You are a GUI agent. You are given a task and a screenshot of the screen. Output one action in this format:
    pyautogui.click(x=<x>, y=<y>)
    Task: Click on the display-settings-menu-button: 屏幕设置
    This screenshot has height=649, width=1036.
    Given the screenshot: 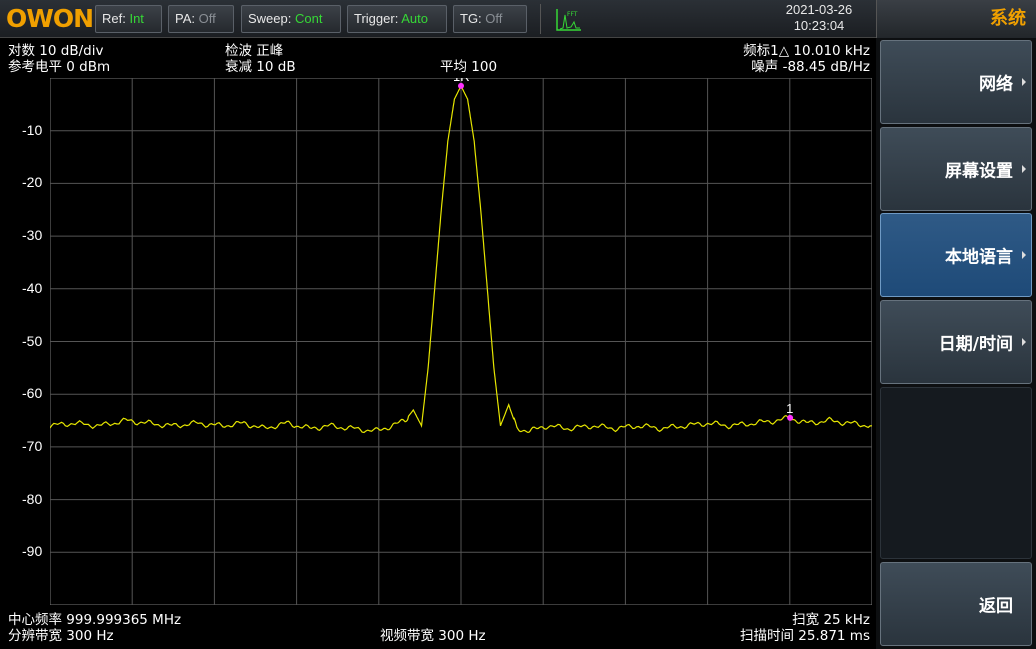 What is the action you would take?
    pyautogui.click(x=956, y=169)
    